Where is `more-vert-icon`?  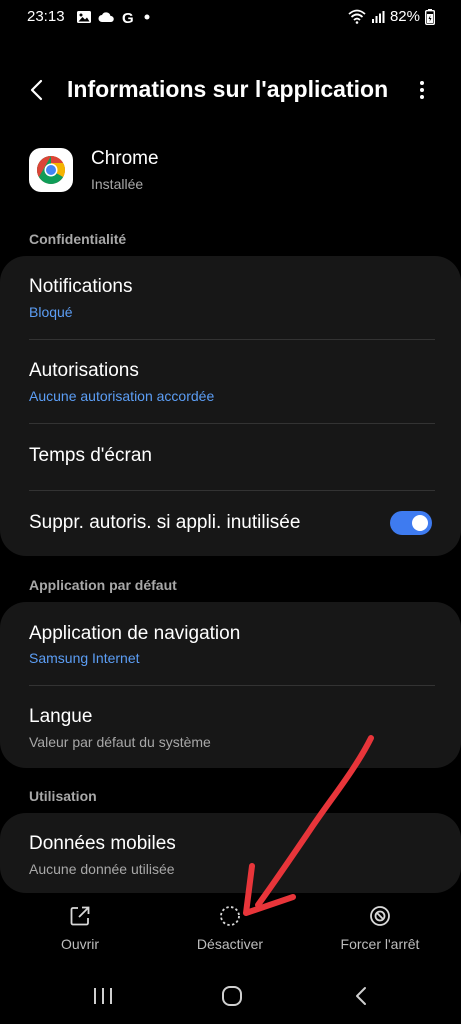
more-vert-icon is located at coordinates (422, 90).